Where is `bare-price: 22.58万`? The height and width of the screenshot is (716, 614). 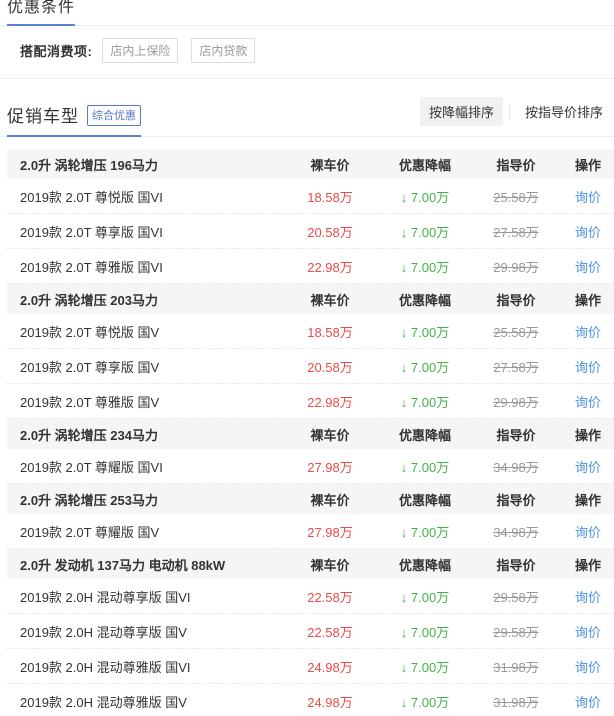
bare-price: 22.58万 is located at coordinates (330, 597).